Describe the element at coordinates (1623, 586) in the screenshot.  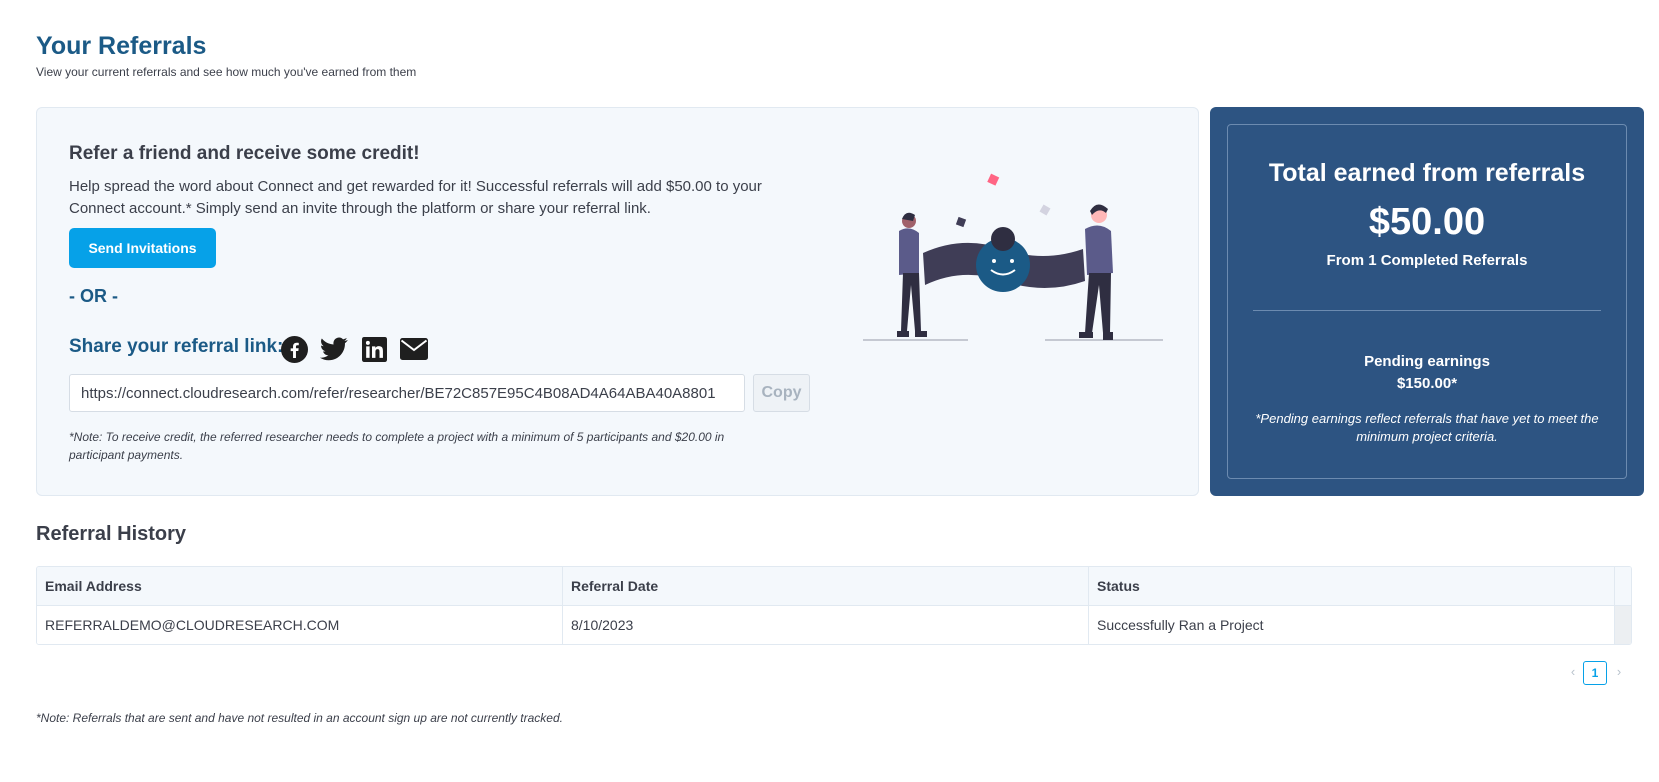
I see `scrollbar-header-spacer` at that location.